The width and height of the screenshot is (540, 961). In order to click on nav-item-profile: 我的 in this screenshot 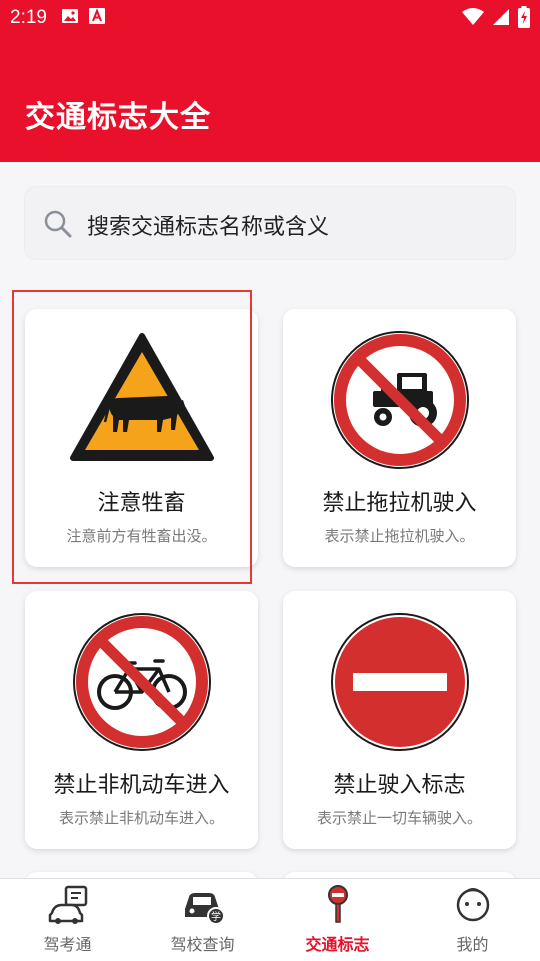, I will do `click(472, 920)`.